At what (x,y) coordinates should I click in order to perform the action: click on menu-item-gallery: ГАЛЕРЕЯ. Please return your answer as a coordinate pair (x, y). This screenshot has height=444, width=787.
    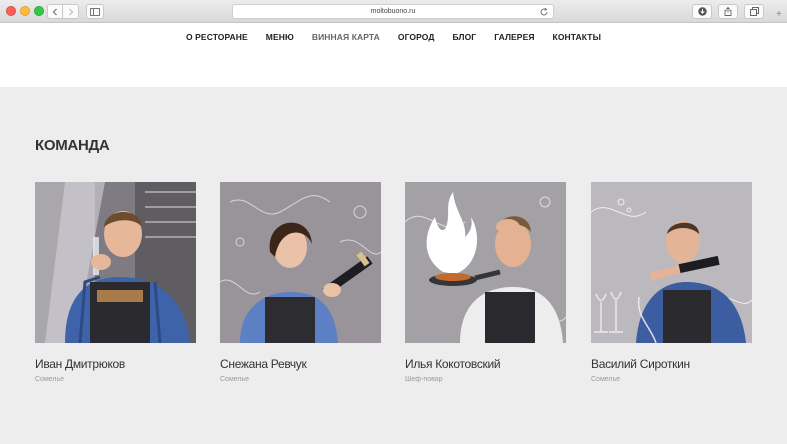
    Looking at the image, I should click on (514, 37).